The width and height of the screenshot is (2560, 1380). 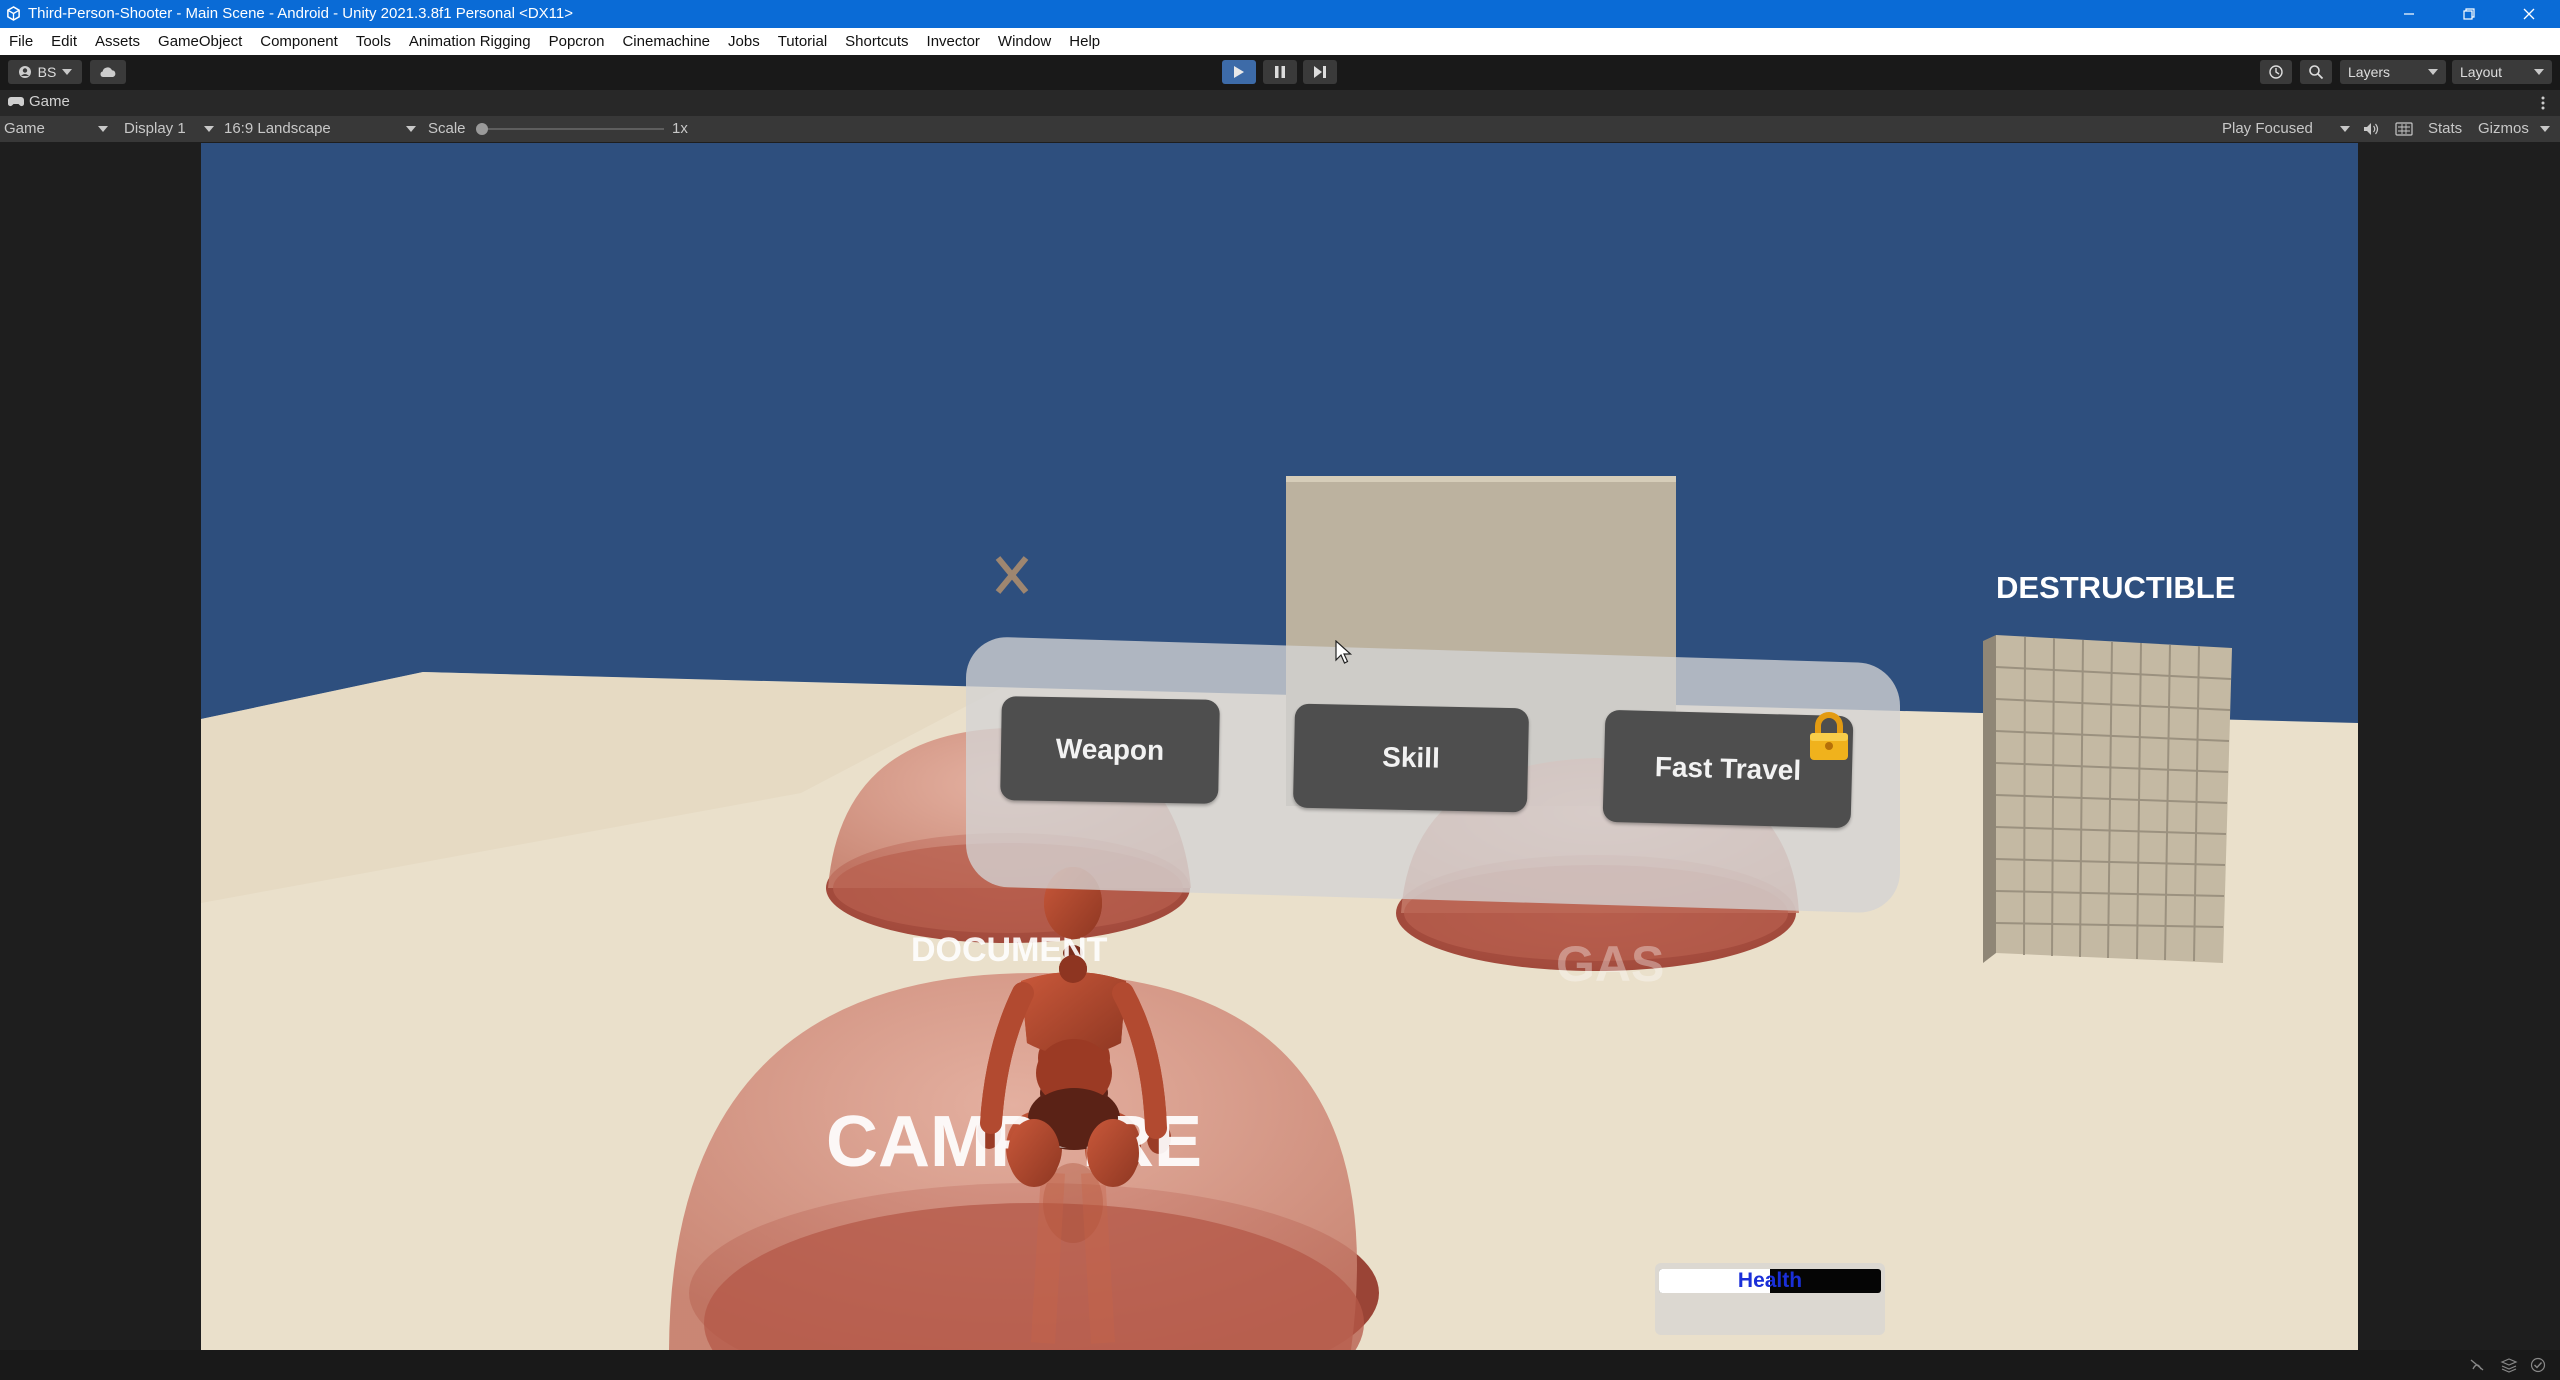 What do you see at coordinates (1344, 652) in the screenshot?
I see `mouse-cursor-icon` at bounding box center [1344, 652].